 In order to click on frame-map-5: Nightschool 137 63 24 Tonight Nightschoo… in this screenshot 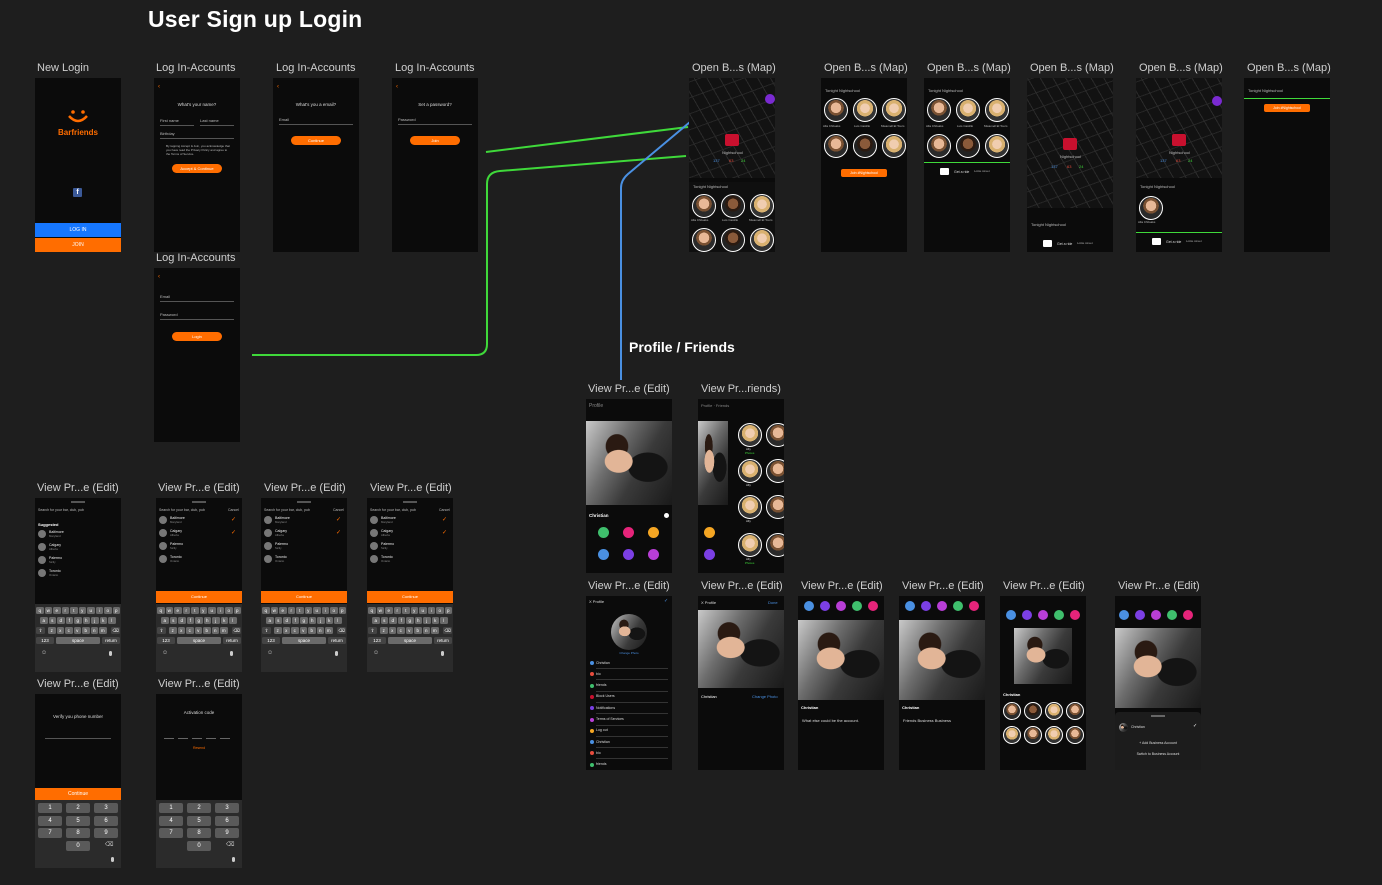, I will do `click(1179, 165)`.